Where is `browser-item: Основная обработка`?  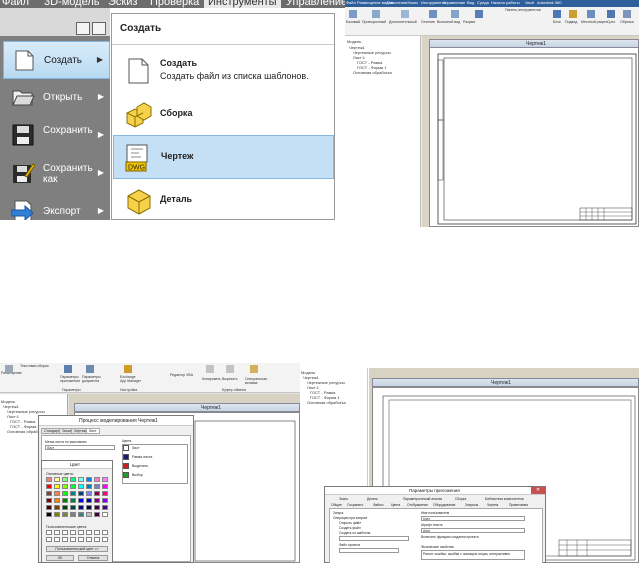 browser-item: Основная обработка is located at coordinates (372, 72).